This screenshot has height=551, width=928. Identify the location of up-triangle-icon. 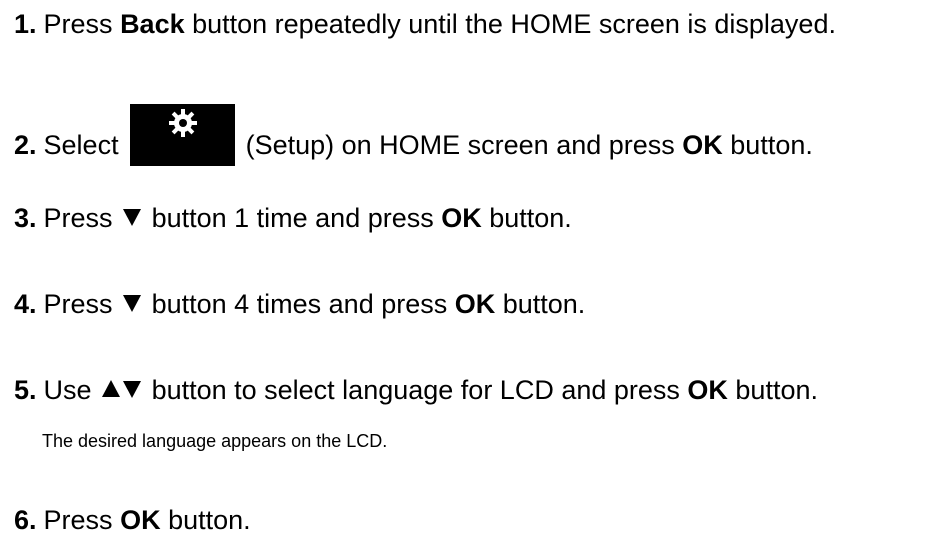
(111, 388).